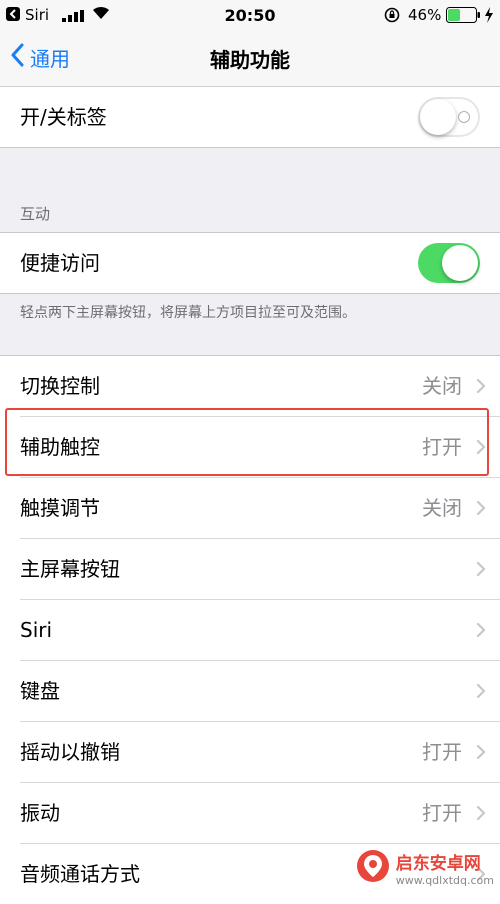  What do you see at coordinates (260, 752) in the screenshot?
I see `list-item: 摇动以撤销 打开` at bounding box center [260, 752].